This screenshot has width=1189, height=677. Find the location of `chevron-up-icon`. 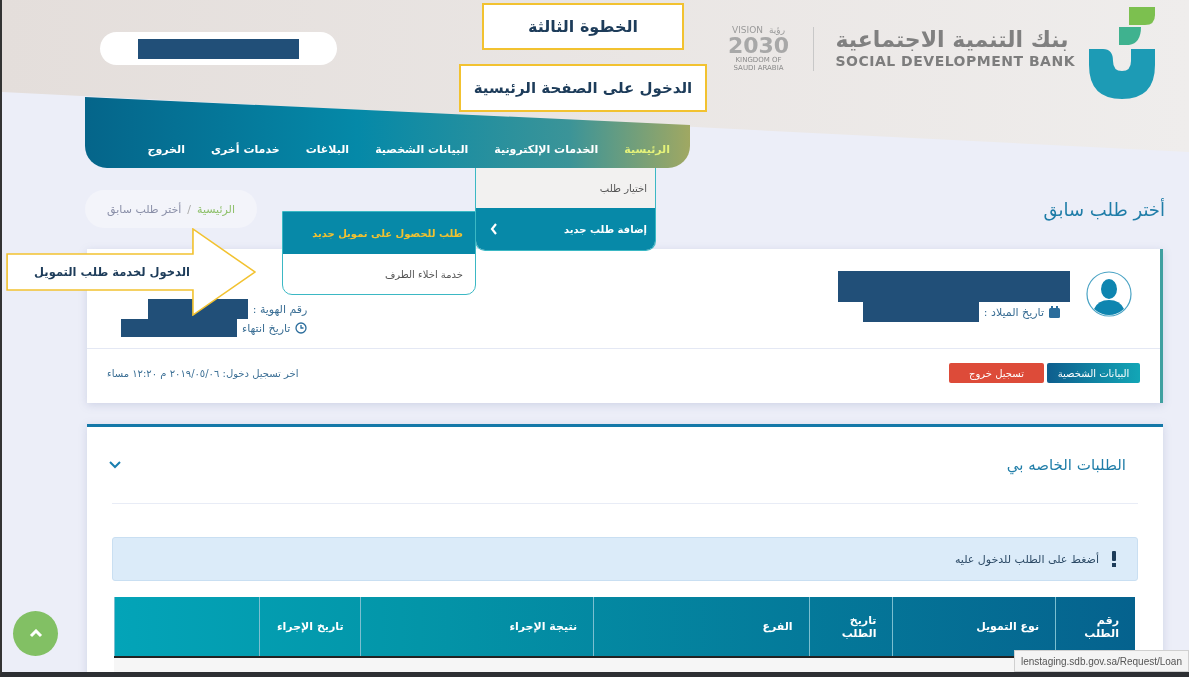

chevron-up-icon is located at coordinates (35, 633).